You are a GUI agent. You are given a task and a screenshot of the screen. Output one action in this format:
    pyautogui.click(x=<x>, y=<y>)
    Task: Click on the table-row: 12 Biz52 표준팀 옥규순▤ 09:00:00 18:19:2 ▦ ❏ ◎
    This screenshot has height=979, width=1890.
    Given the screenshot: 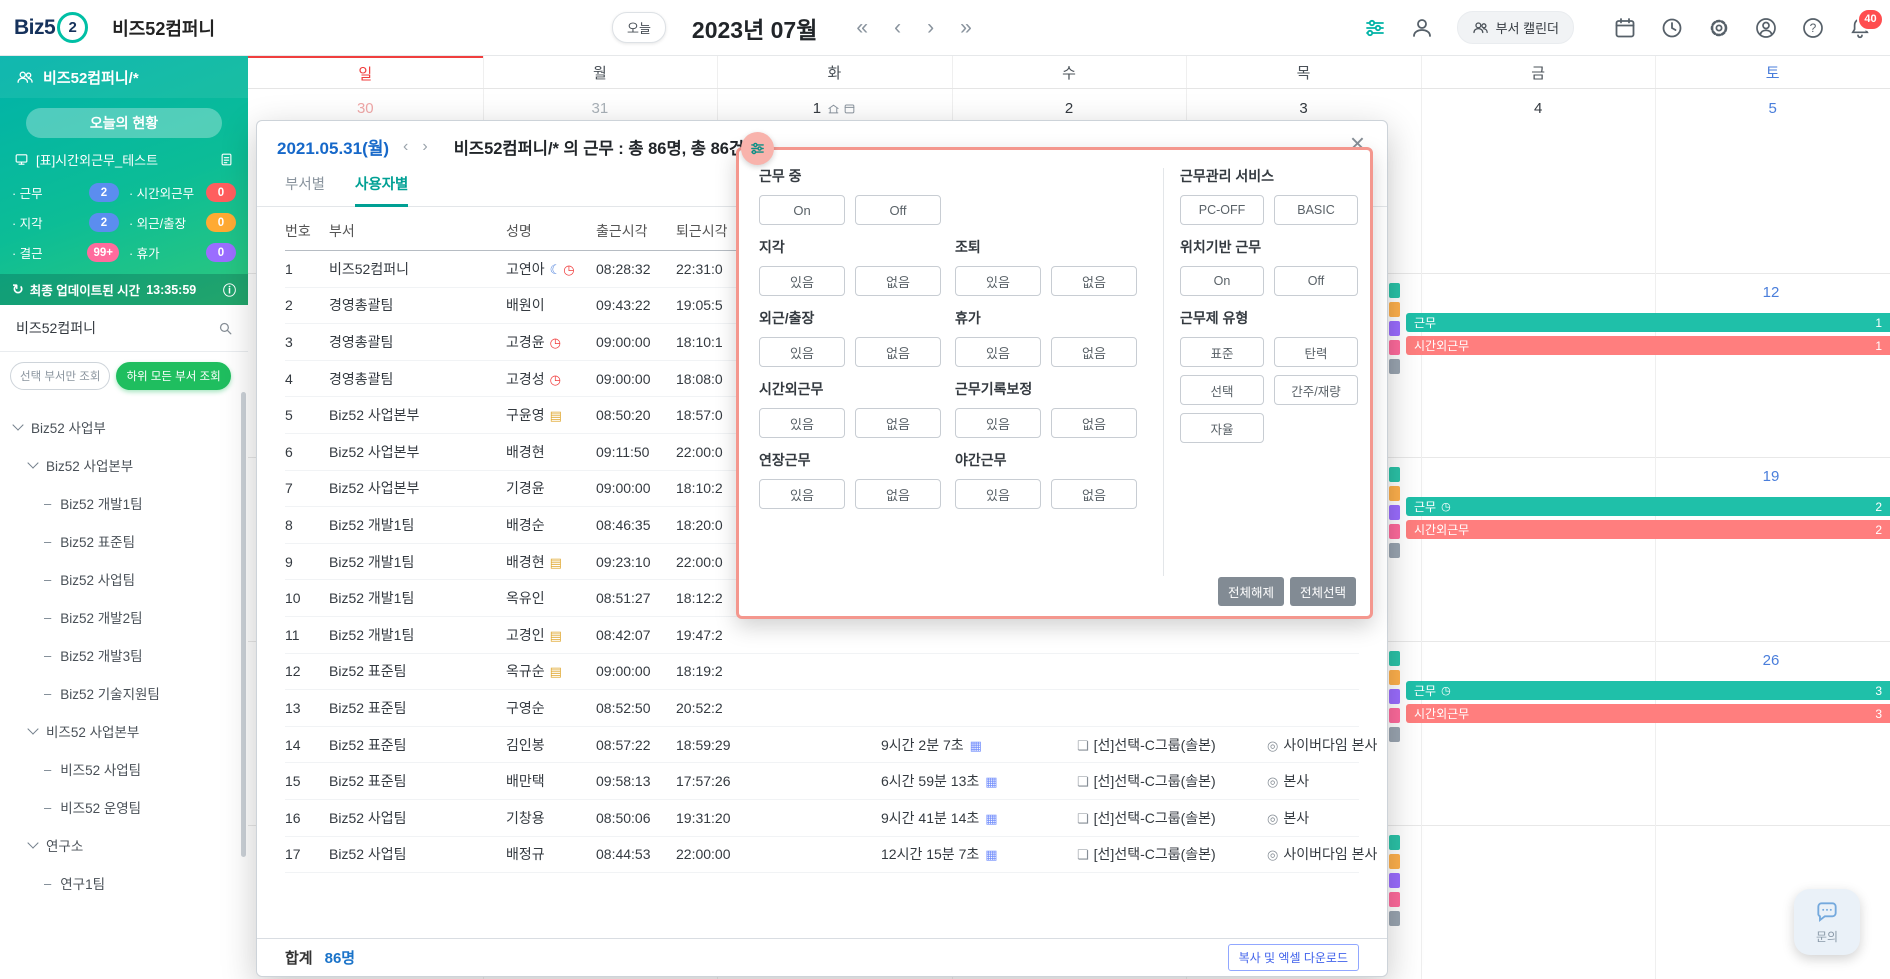 What is the action you would take?
    pyautogui.click(x=822, y=672)
    